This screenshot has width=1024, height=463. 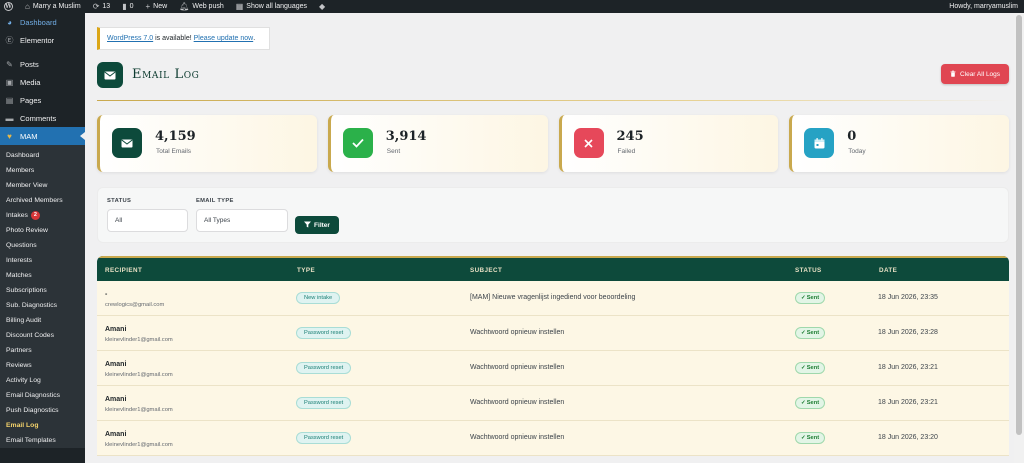 I want to click on submenu-subscriptions: Subscriptions, so click(x=42, y=290).